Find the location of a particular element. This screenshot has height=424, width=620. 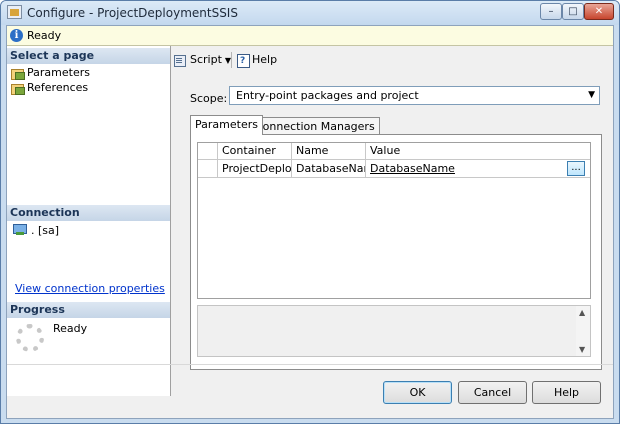

page-item-parameters: Parameters is located at coordinates (50, 73).